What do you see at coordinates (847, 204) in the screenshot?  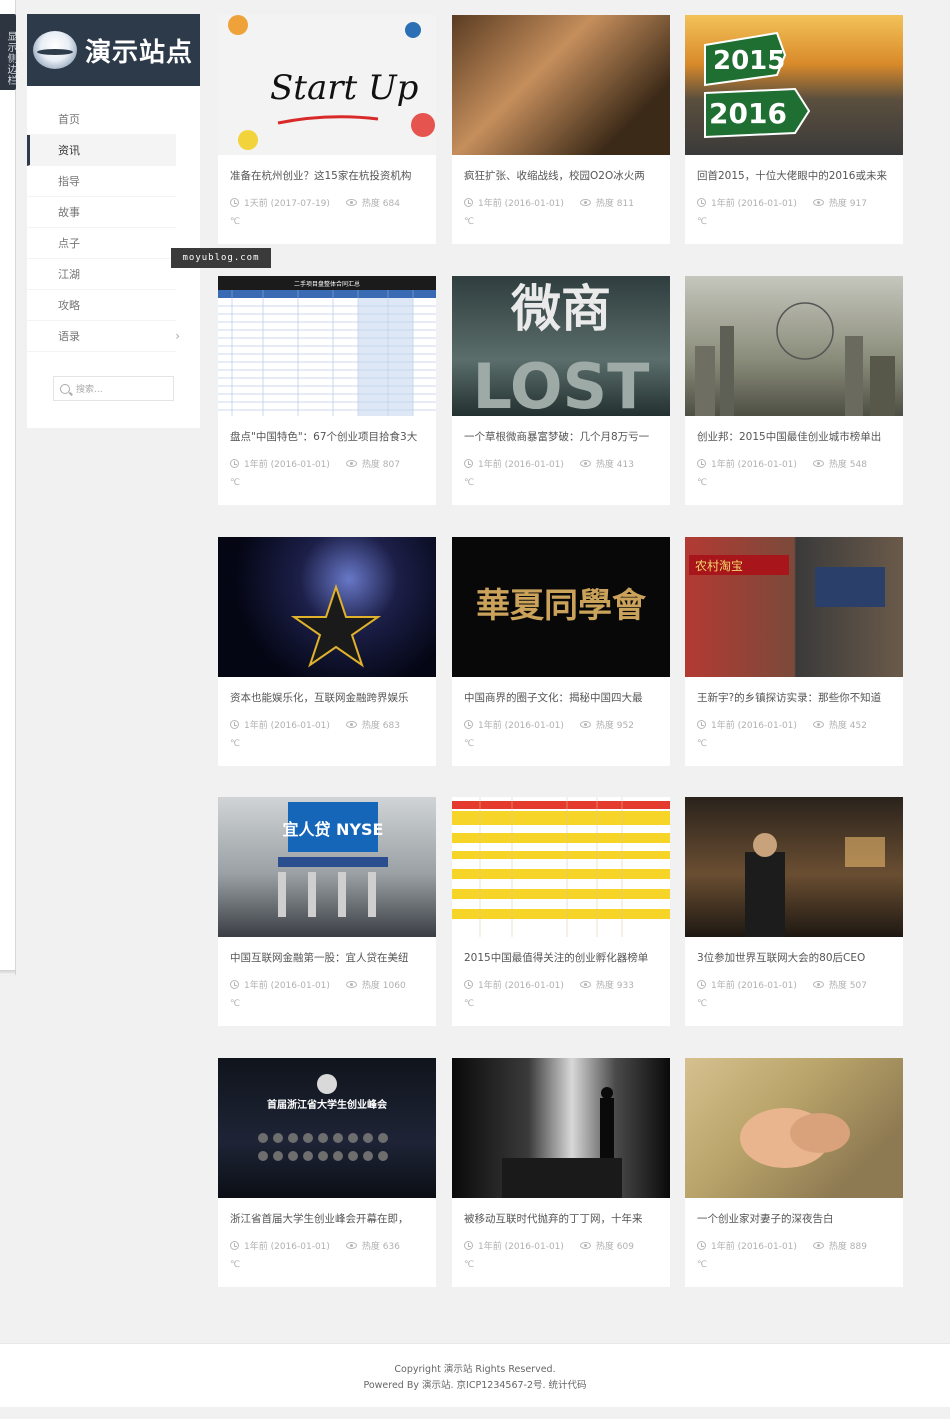 I see `article-heat: 热度 917` at bounding box center [847, 204].